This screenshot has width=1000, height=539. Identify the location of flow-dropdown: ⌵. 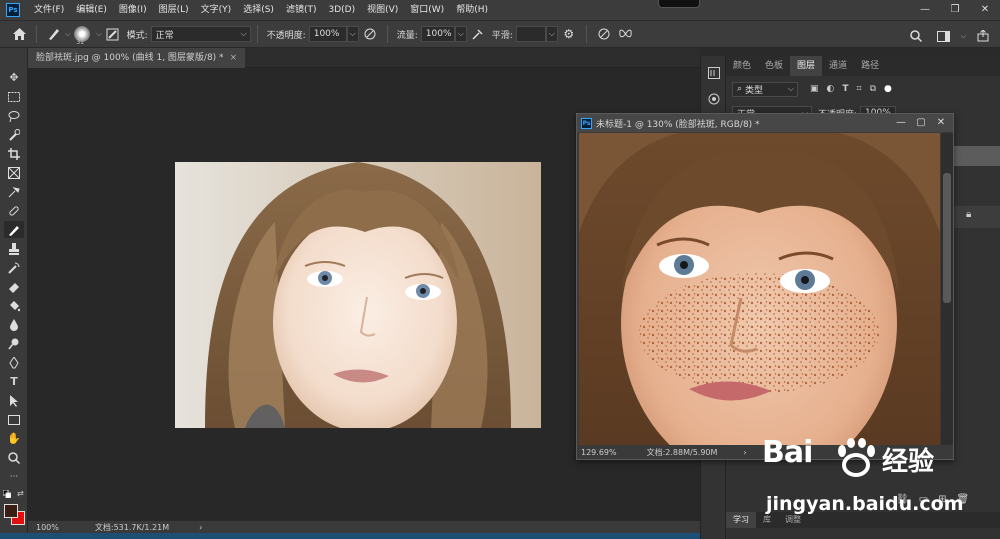
(460, 34).